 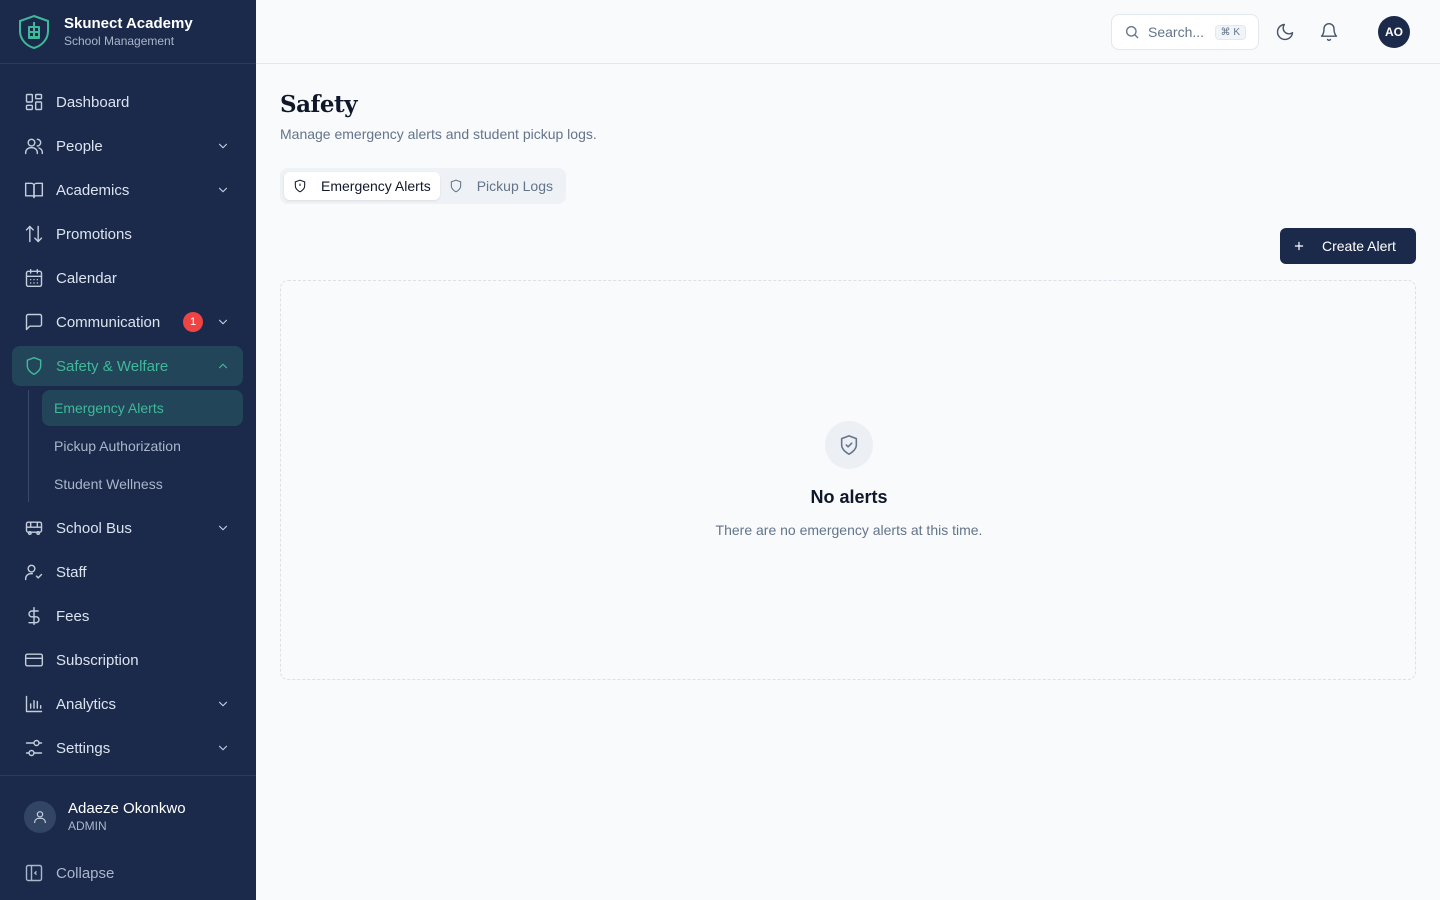 What do you see at coordinates (128, 23) in the screenshot?
I see `brand-name: Skunect Academy` at bounding box center [128, 23].